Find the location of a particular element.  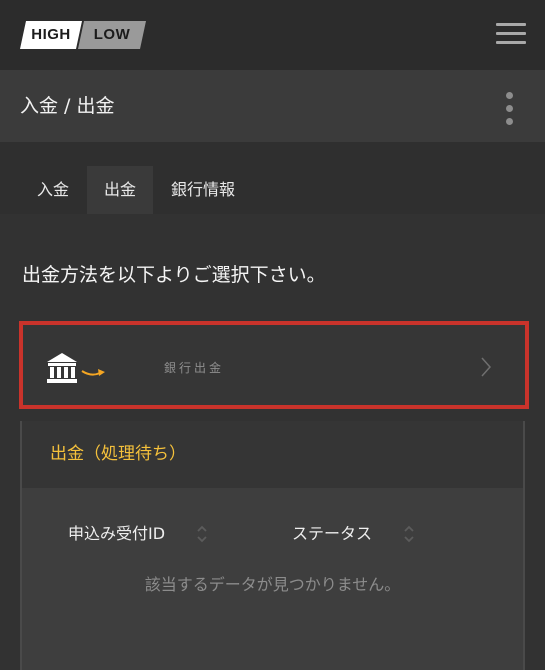

column-application-id: 申込み受付ID is located at coordinates (116, 534).